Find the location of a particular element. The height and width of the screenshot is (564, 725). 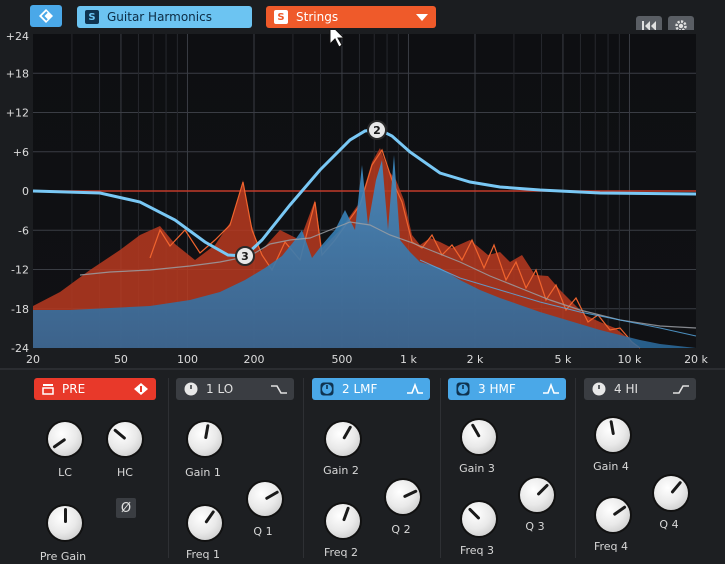

diamond-arrows-icon is located at coordinates (46, 16).